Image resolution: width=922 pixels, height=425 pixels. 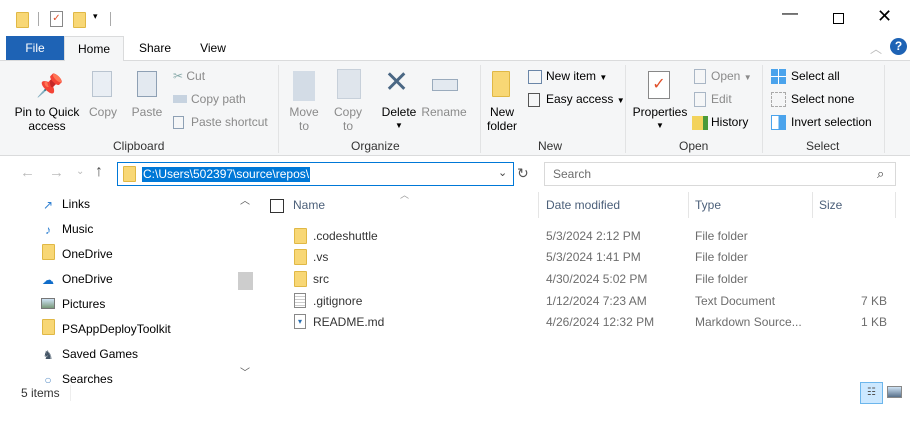 What do you see at coordinates (708, 205) in the screenshot?
I see `column-header-type: Type` at bounding box center [708, 205].